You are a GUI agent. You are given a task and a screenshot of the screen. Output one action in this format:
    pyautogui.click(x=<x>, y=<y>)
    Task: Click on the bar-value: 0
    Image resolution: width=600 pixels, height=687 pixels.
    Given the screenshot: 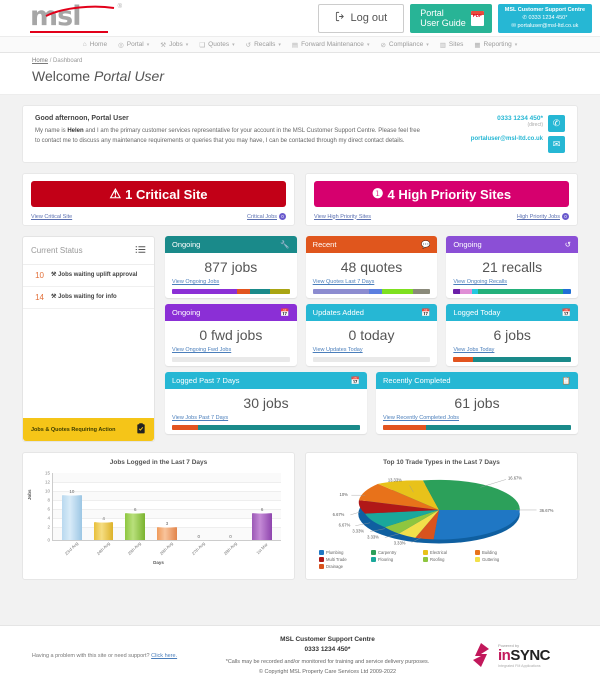 What is the action you would take?
    pyautogui.click(x=230, y=536)
    